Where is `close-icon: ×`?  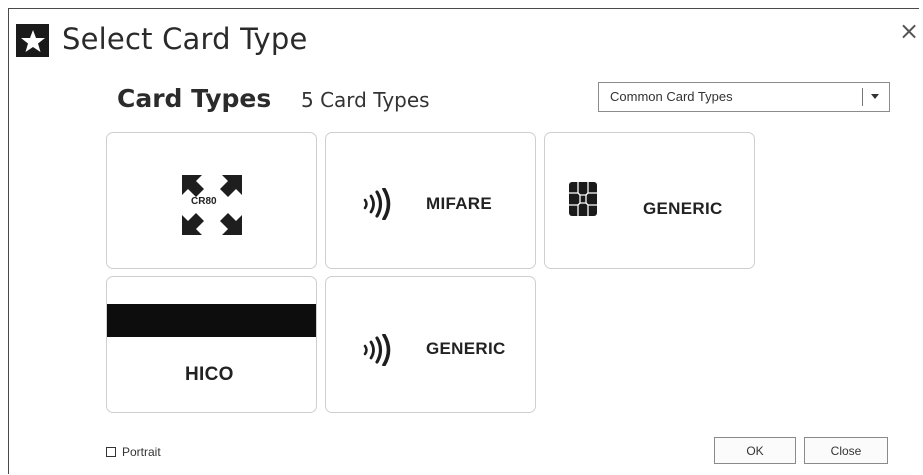
close-icon: × is located at coordinates (909, 31).